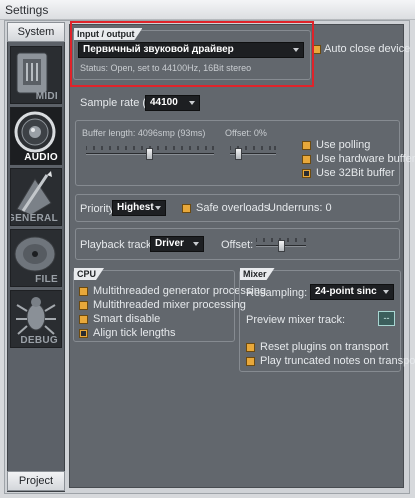 This screenshot has width=415, height=498. I want to click on auto-close-checkbox, so click(316, 49).